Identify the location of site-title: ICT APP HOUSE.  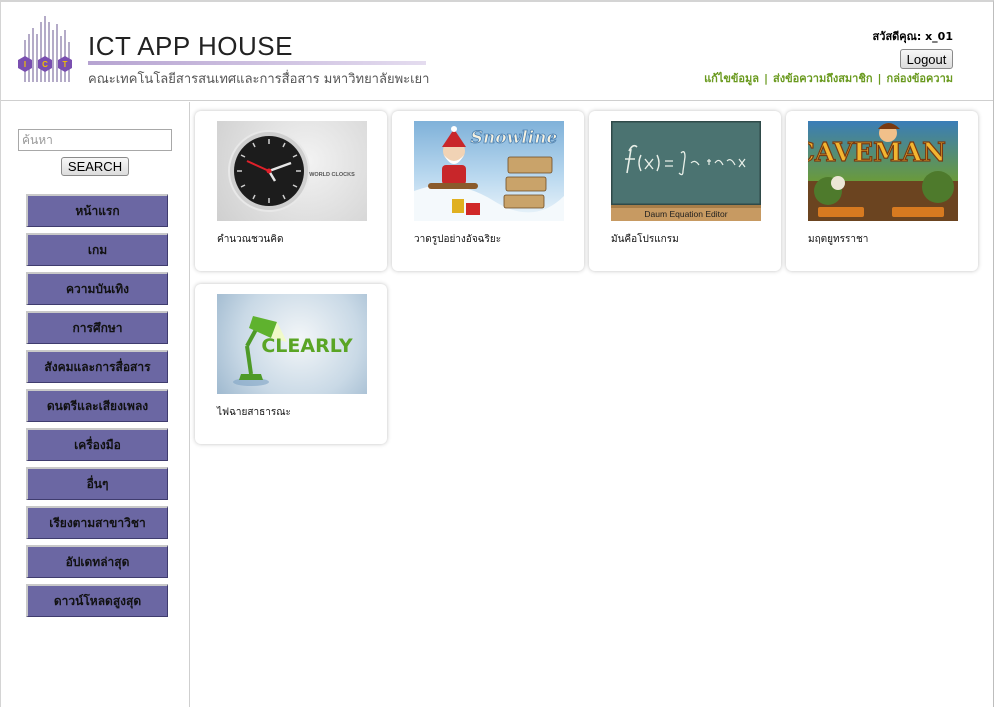
(190, 46).